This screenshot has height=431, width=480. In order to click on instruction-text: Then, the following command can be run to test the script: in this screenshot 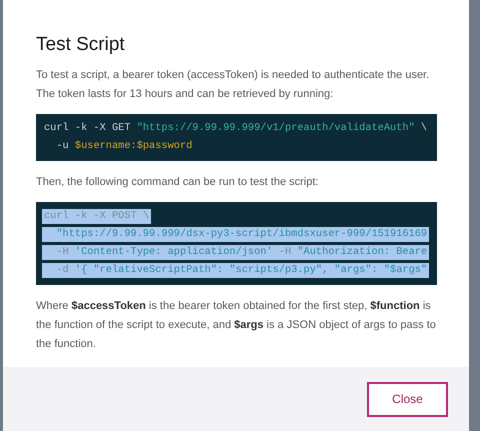, I will do `click(178, 182)`.